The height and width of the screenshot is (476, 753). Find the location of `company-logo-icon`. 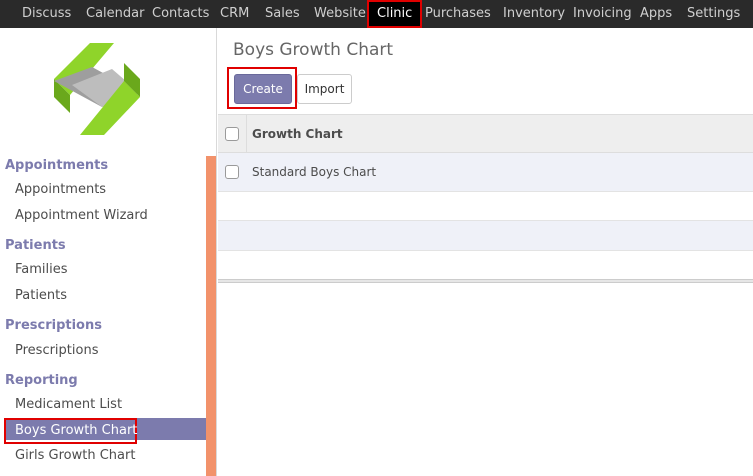

company-logo-icon is located at coordinates (97, 89).